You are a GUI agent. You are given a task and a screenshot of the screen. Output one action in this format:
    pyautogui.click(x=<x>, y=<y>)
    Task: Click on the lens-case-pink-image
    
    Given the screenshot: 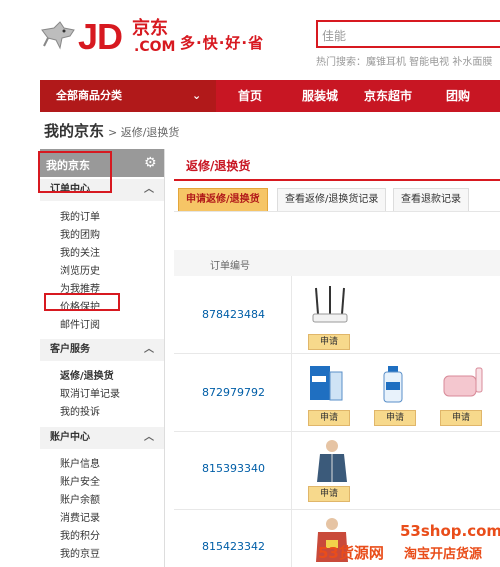 What is the action you would take?
    pyautogui.click(x=464, y=384)
    